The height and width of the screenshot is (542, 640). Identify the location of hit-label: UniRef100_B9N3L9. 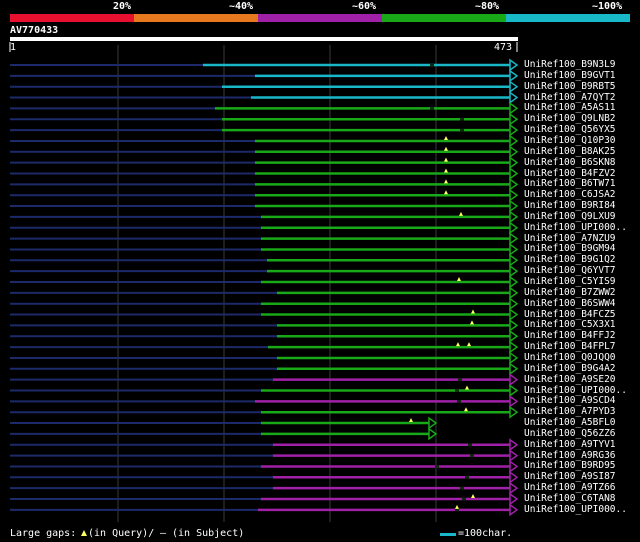
(570, 64).